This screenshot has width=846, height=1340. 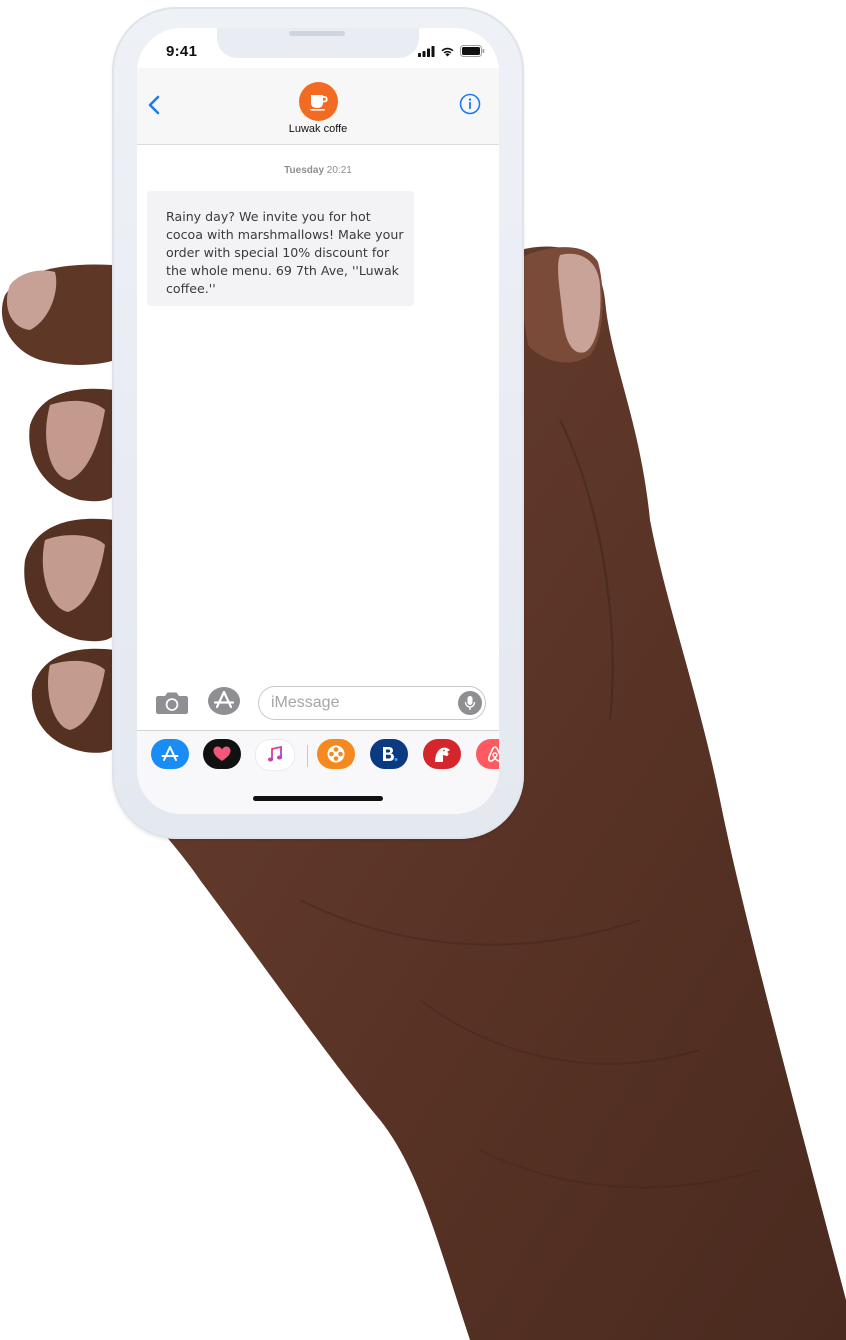 I want to click on music-icon, so click(x=275, y=755).